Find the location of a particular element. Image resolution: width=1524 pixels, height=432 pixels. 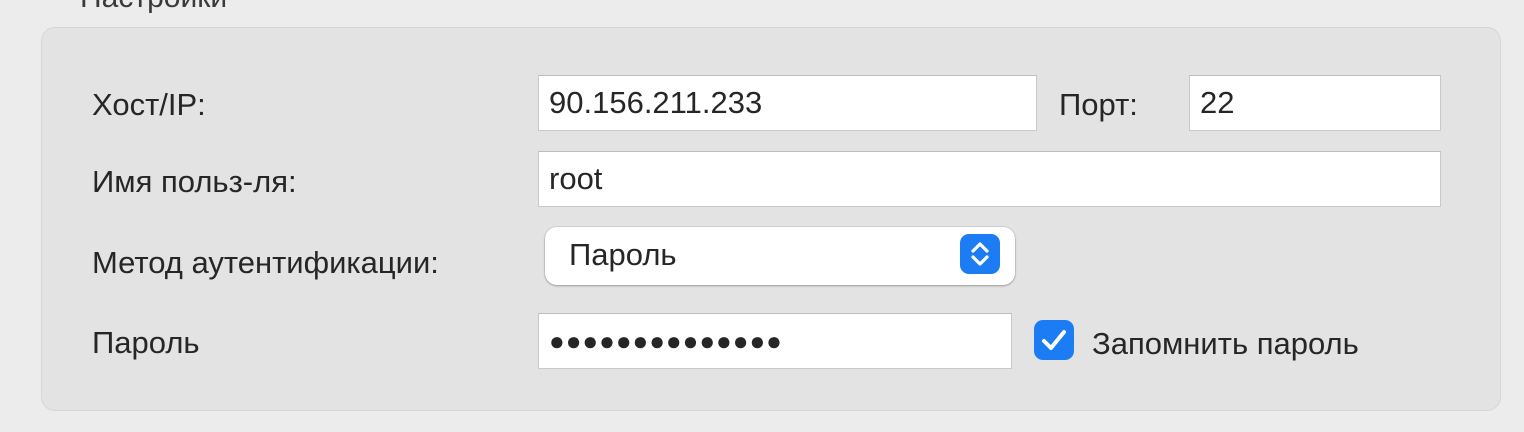

password-input: ●●●●●●●●●●●●●● is located at coordinates (775, 341).